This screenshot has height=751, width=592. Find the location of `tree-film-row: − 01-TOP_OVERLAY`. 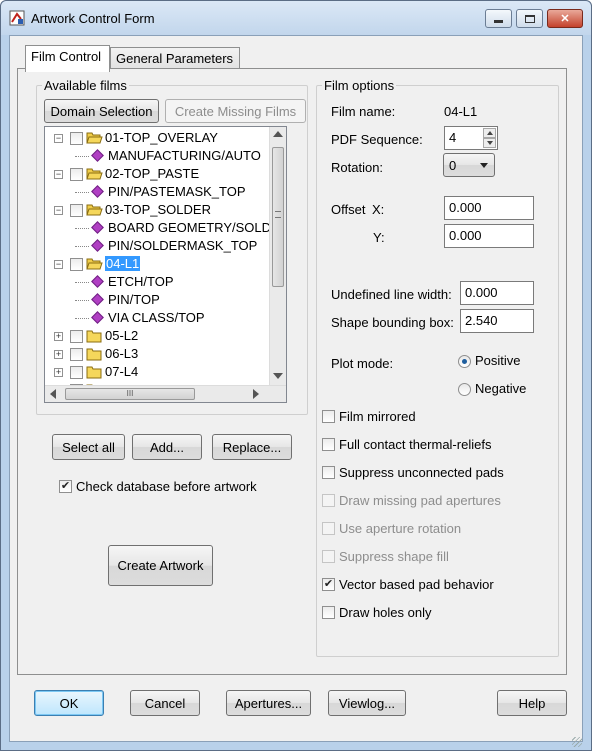

tree-film-row: − 01-TOP_OVERLAY is located at coordinates (160, 138).